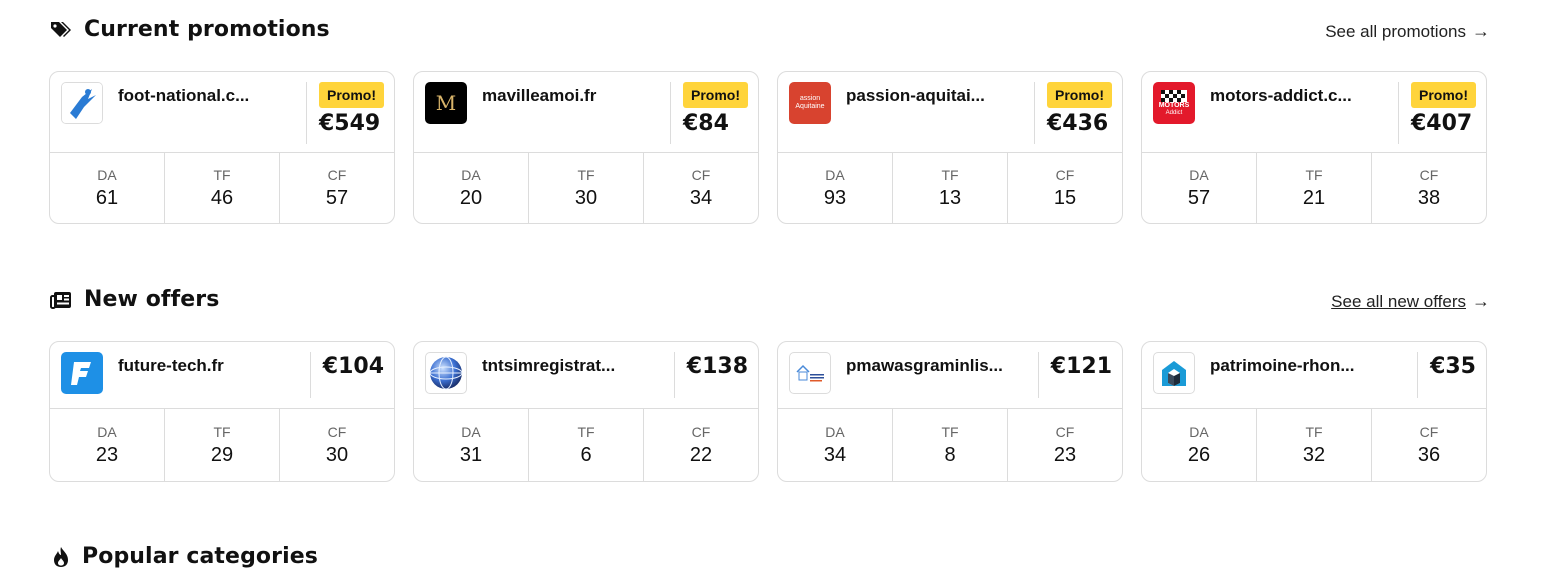 This screenshot has width=1550, height=583. Describe the element at coordinates (61, 30) in the screenshot. I see `tags-icon` at that location.